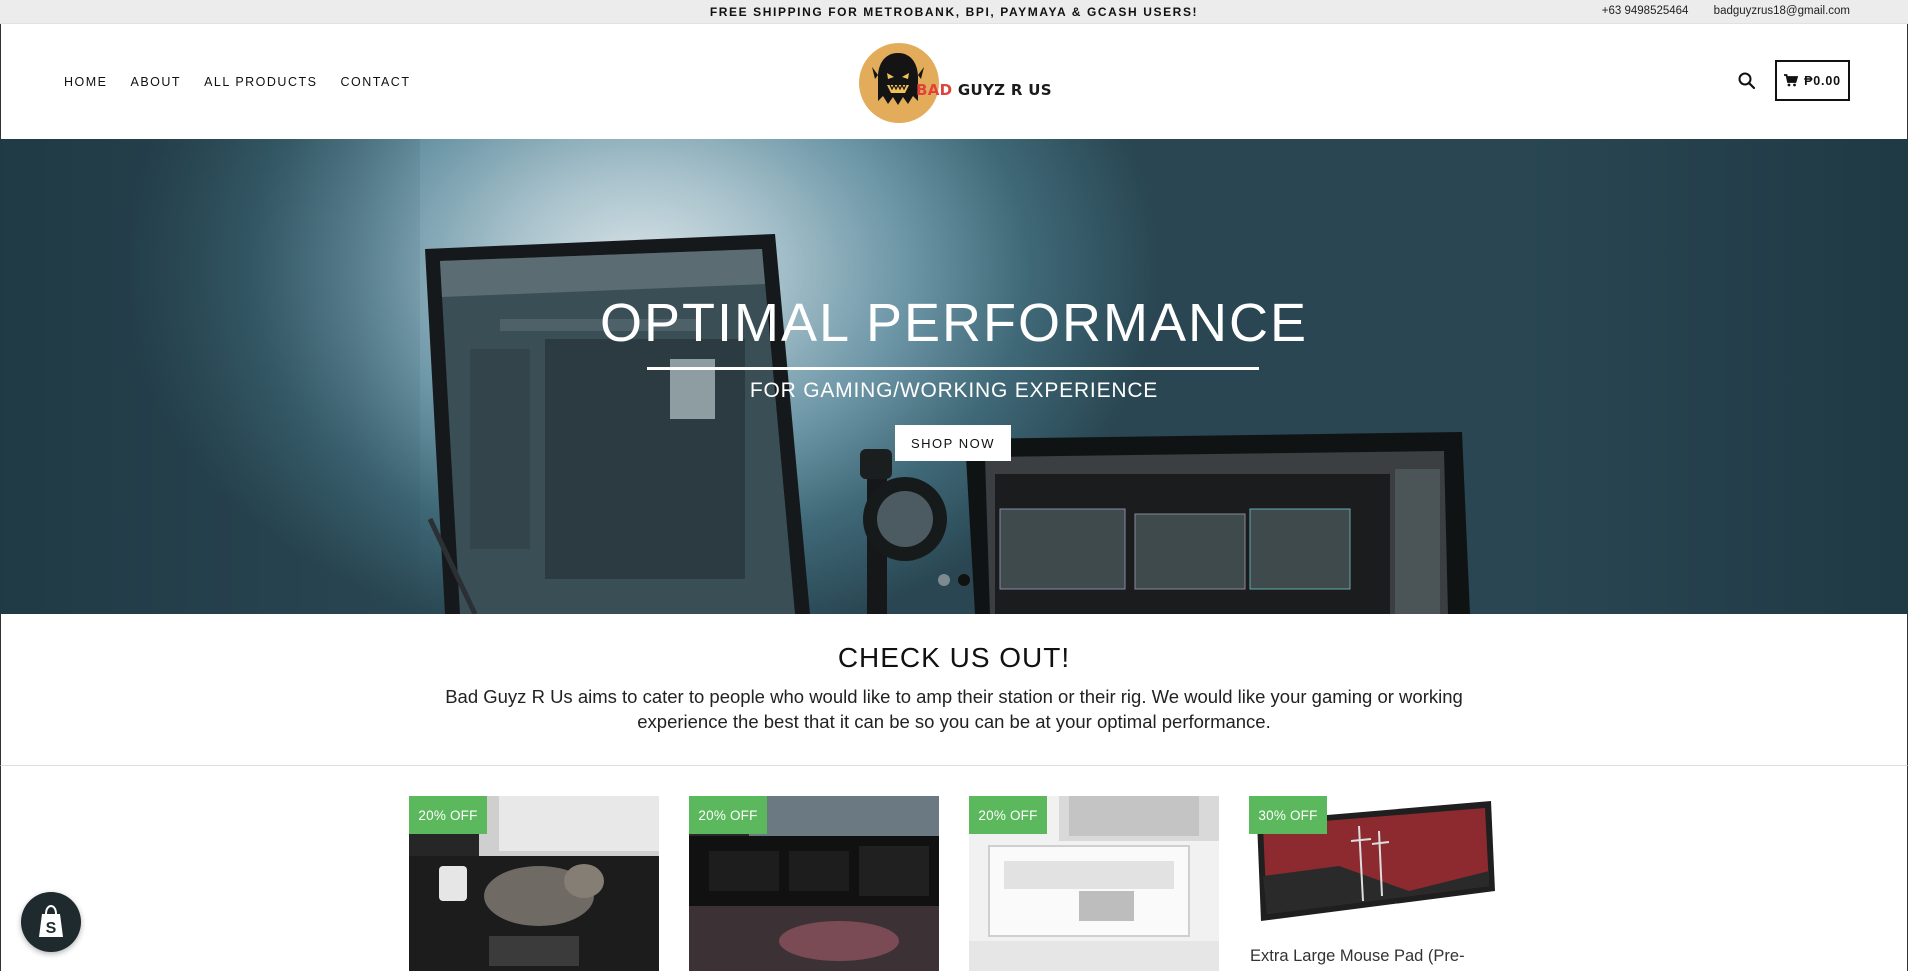 The image size is (1908, 971). What do you see at coordinates (1288, 815) in the screenshot?
I see `discount-badge: 30% OFF` at bounding box center [1288, 815].